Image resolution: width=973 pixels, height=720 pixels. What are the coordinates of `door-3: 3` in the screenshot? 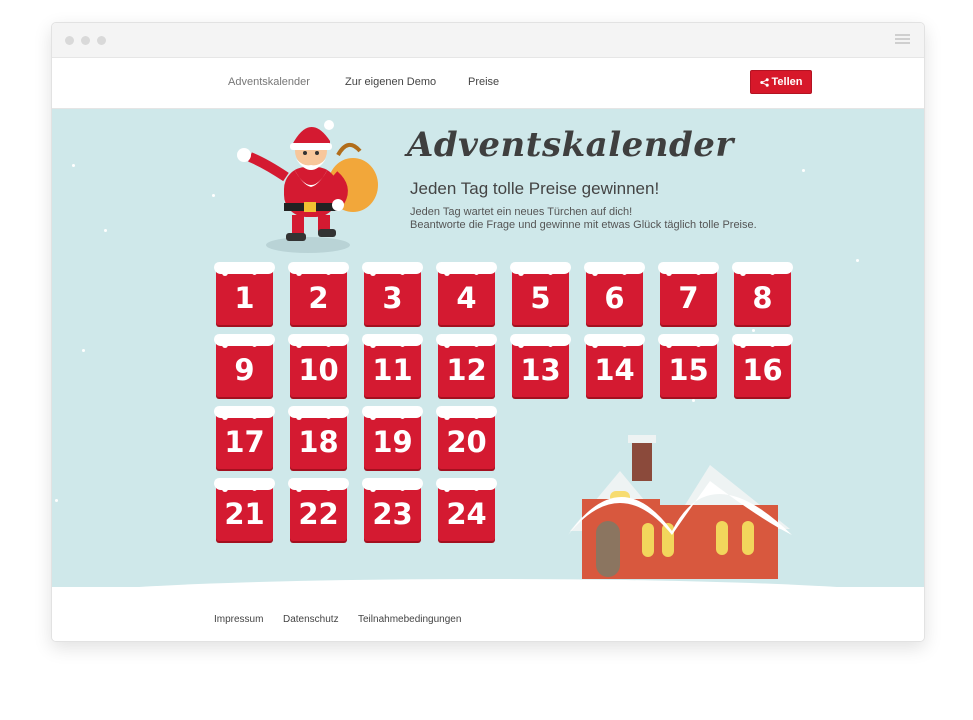 It's located at (392, 293).